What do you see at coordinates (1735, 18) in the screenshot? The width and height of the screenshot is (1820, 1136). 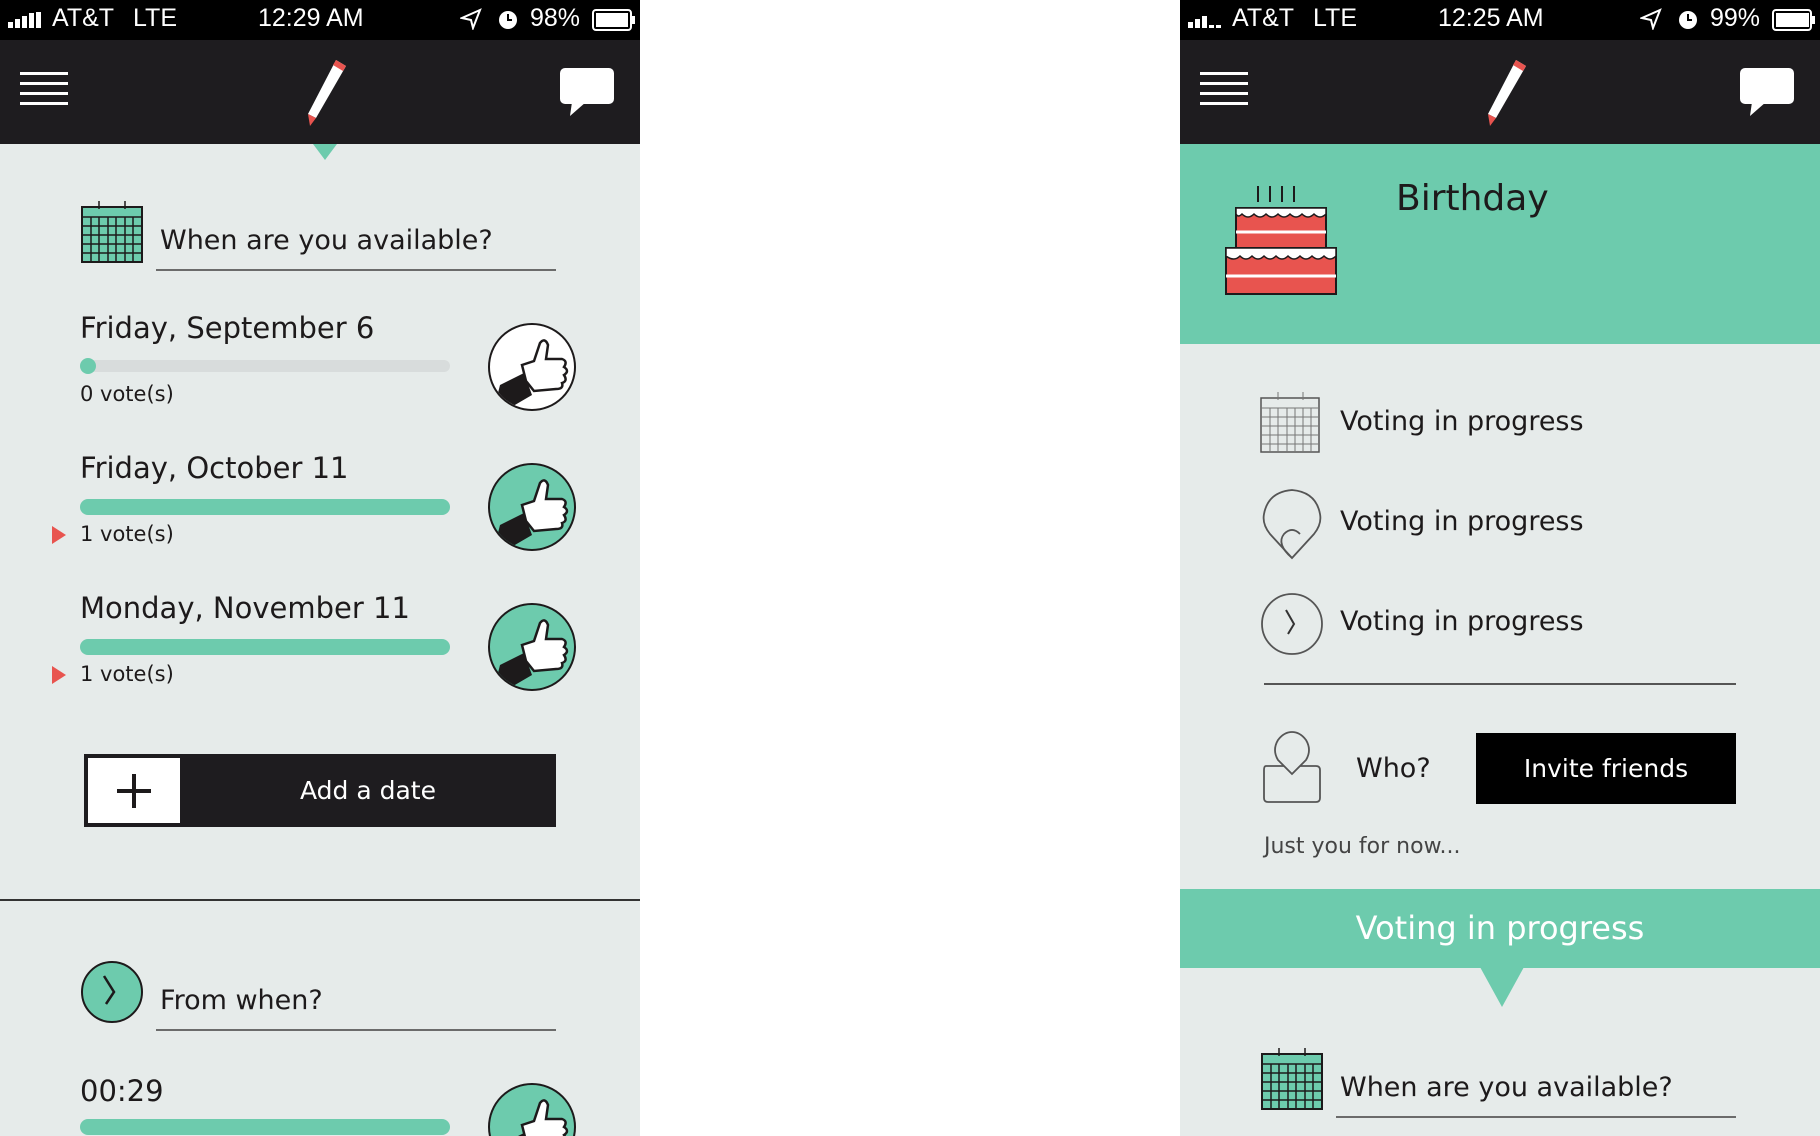 I see `battery-percent: 99%` at bounding box center [1735, 18].